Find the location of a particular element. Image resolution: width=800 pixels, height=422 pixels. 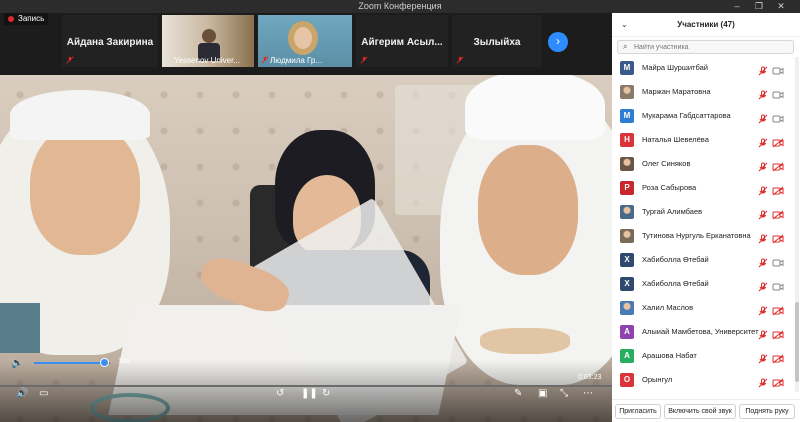

hand is located at coordinates (525, 341).